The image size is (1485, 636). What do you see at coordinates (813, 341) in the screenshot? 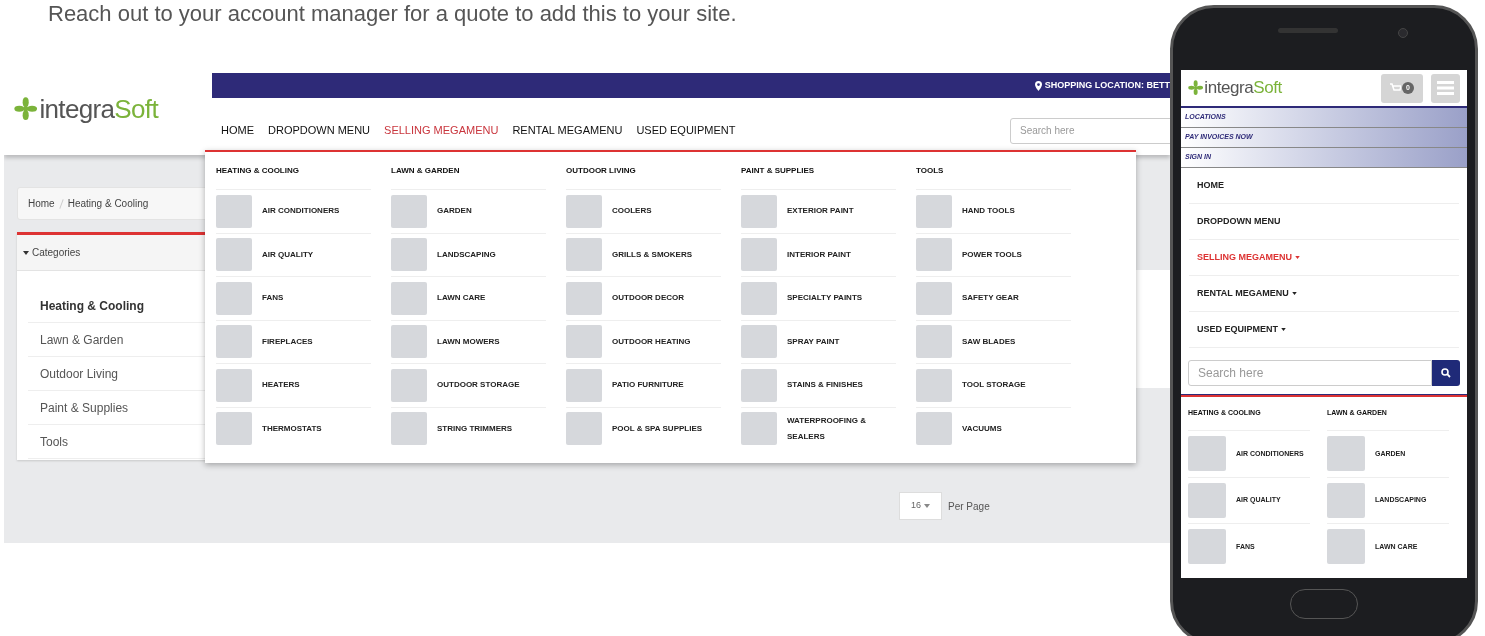
I see `category-link: SPRAY PAINT` at bounding box center [813, 341].